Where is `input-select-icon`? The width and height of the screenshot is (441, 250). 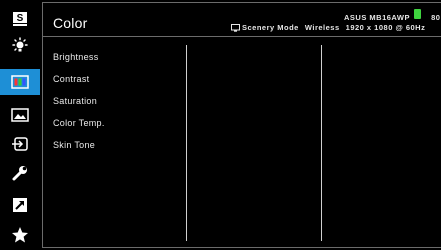
input-select-icon is located at coordinates (20, 144).